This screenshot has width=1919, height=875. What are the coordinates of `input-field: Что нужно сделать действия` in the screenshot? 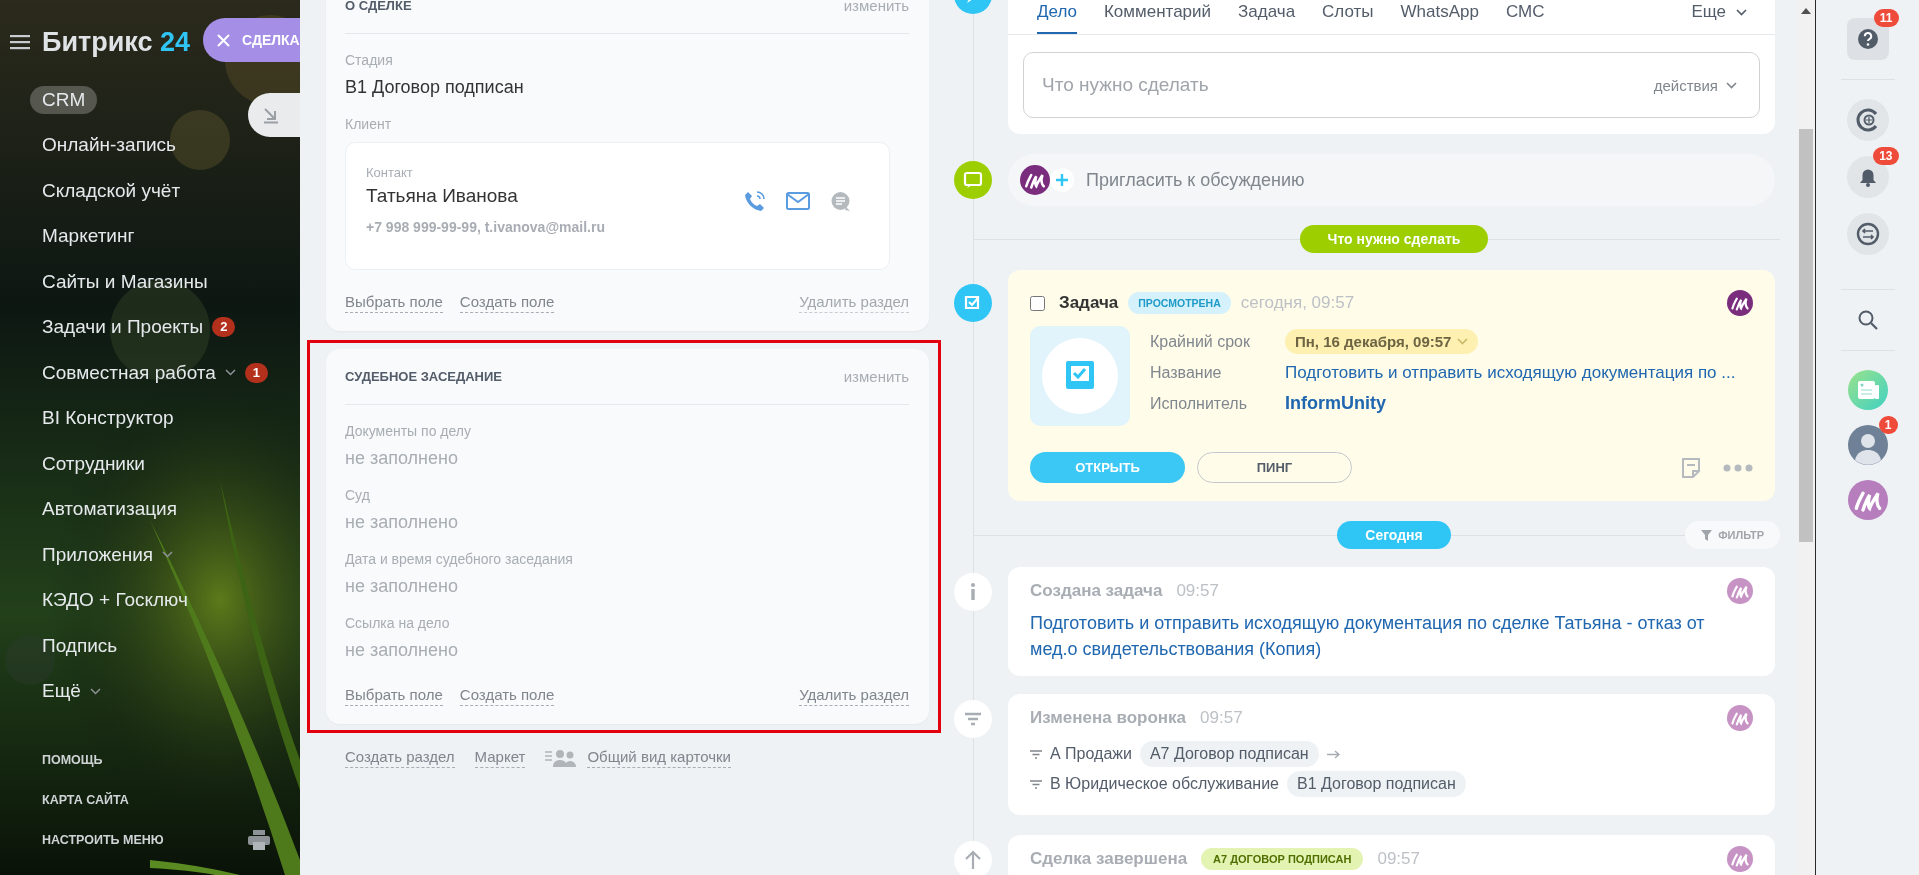 It's located at (1391, 85).